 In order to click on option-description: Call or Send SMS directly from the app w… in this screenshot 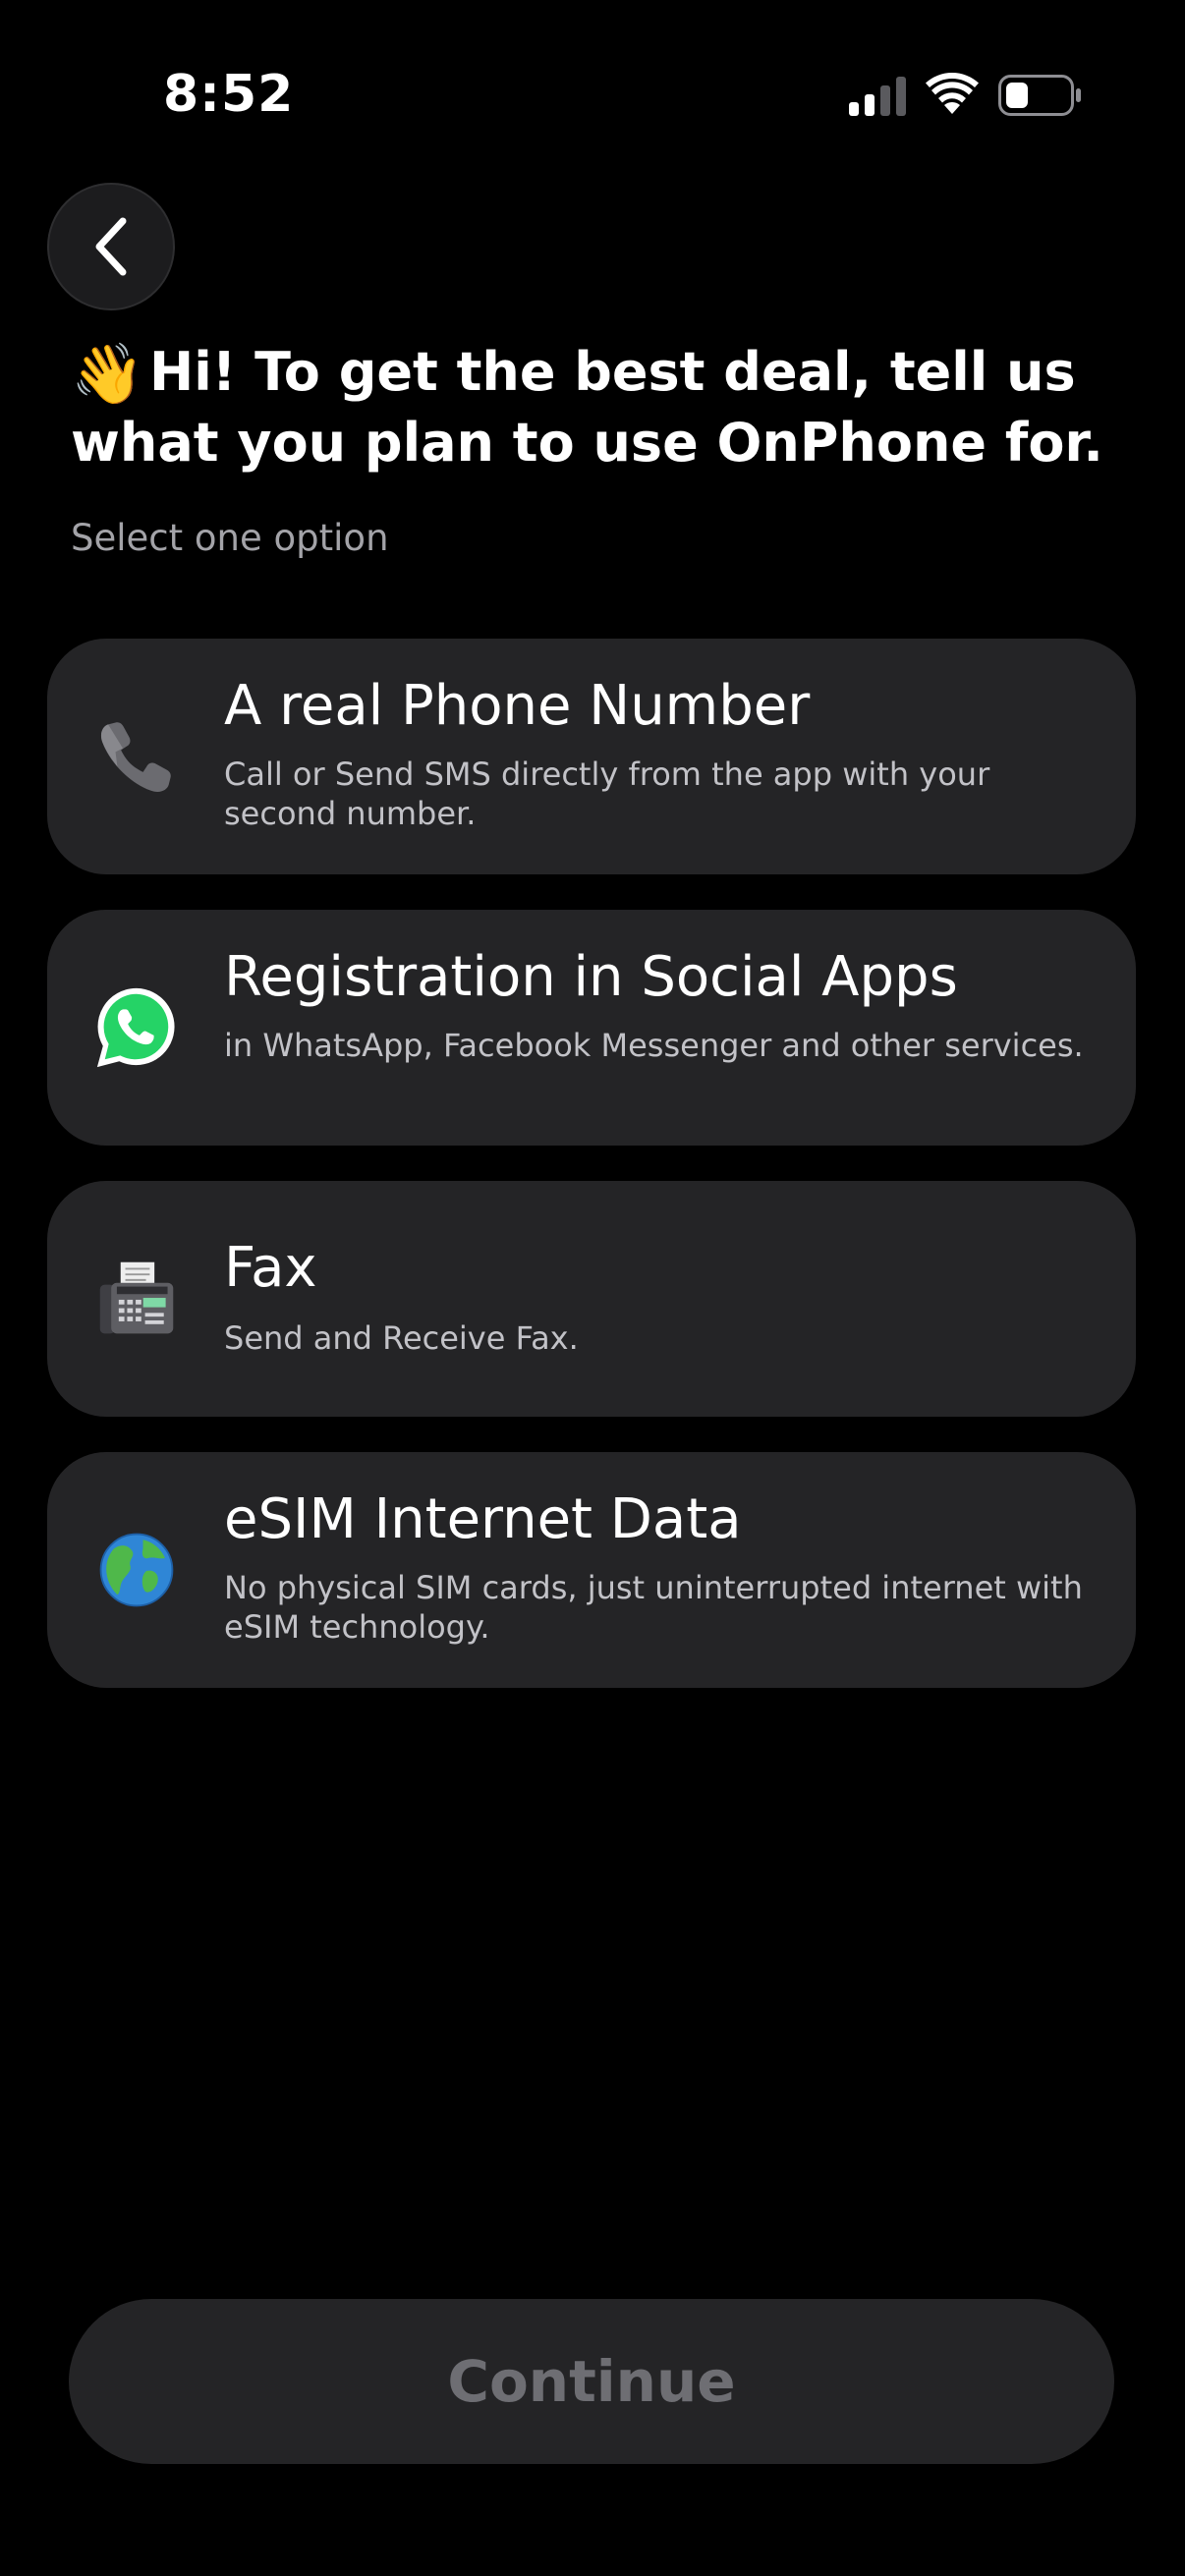, I will do `click(607, 794)`.